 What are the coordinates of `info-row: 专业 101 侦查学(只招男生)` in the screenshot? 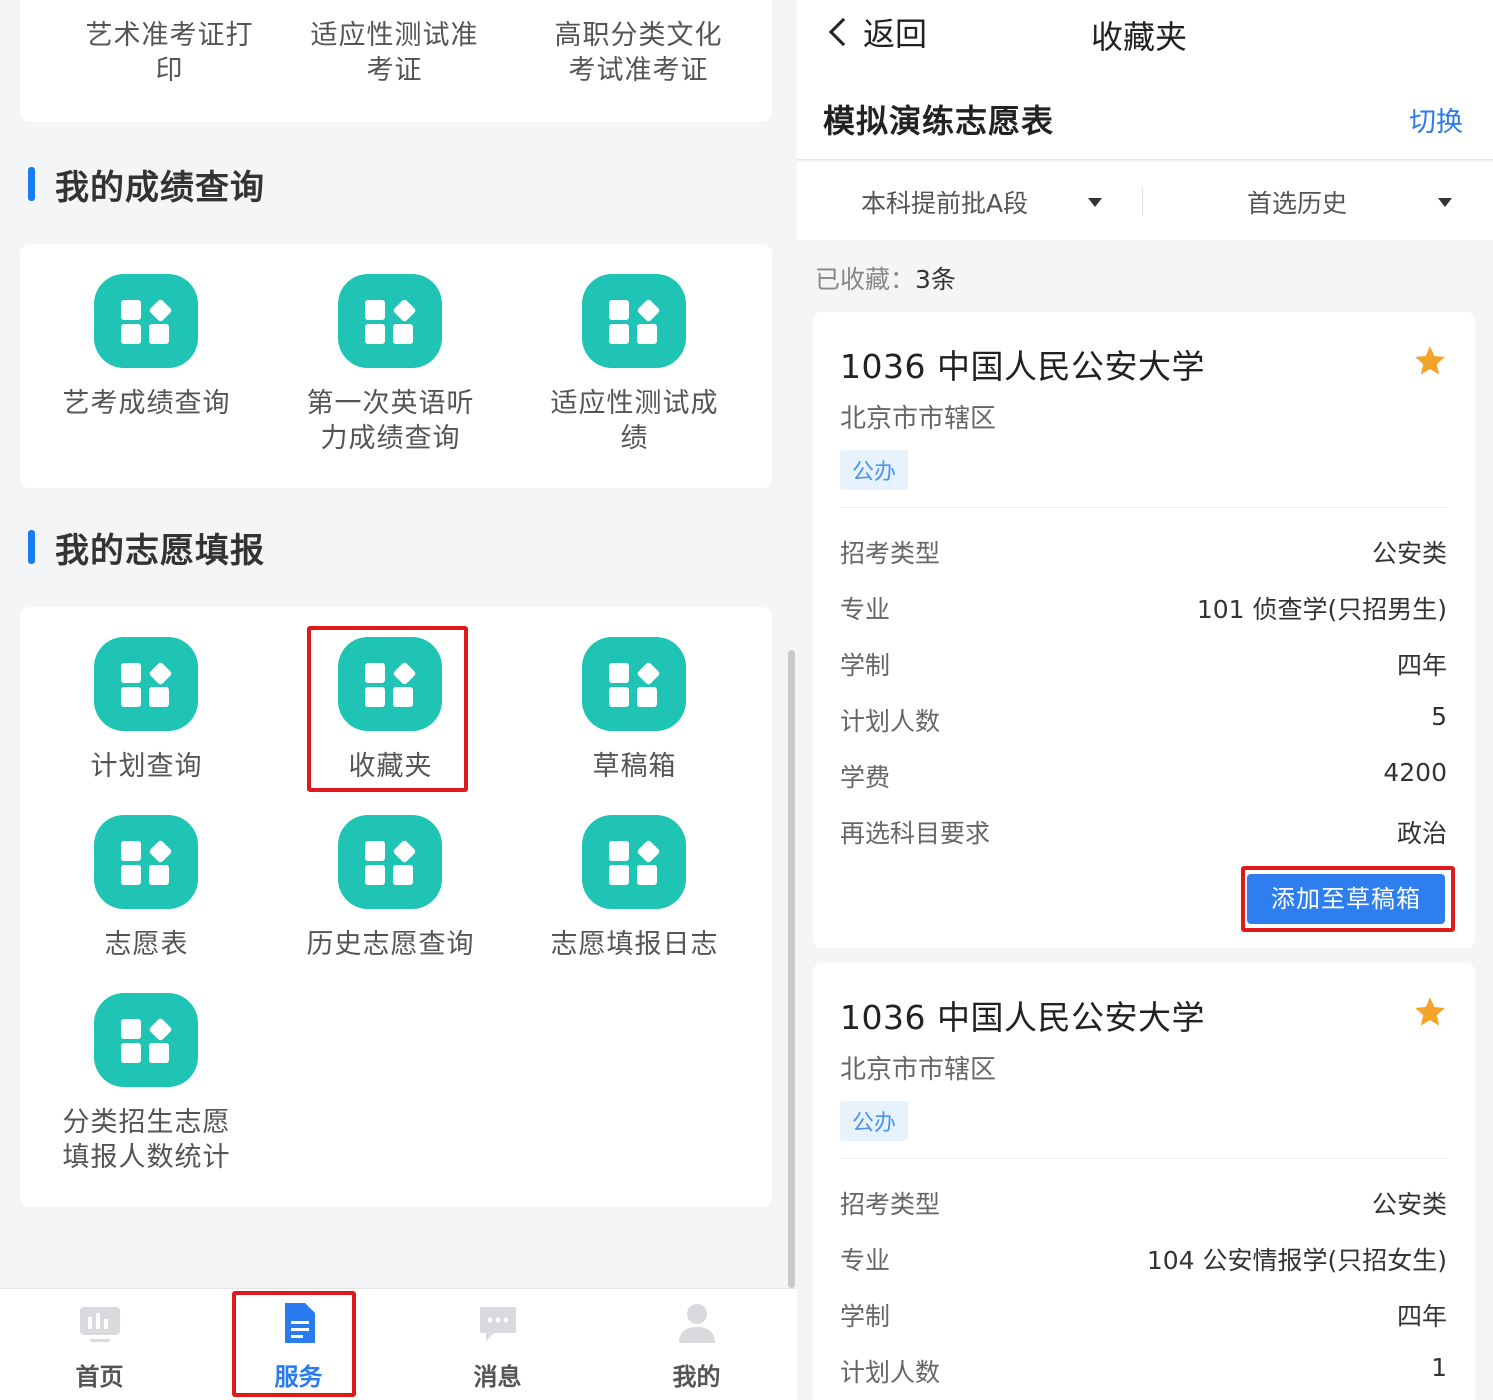 It's located at (1143, 610).